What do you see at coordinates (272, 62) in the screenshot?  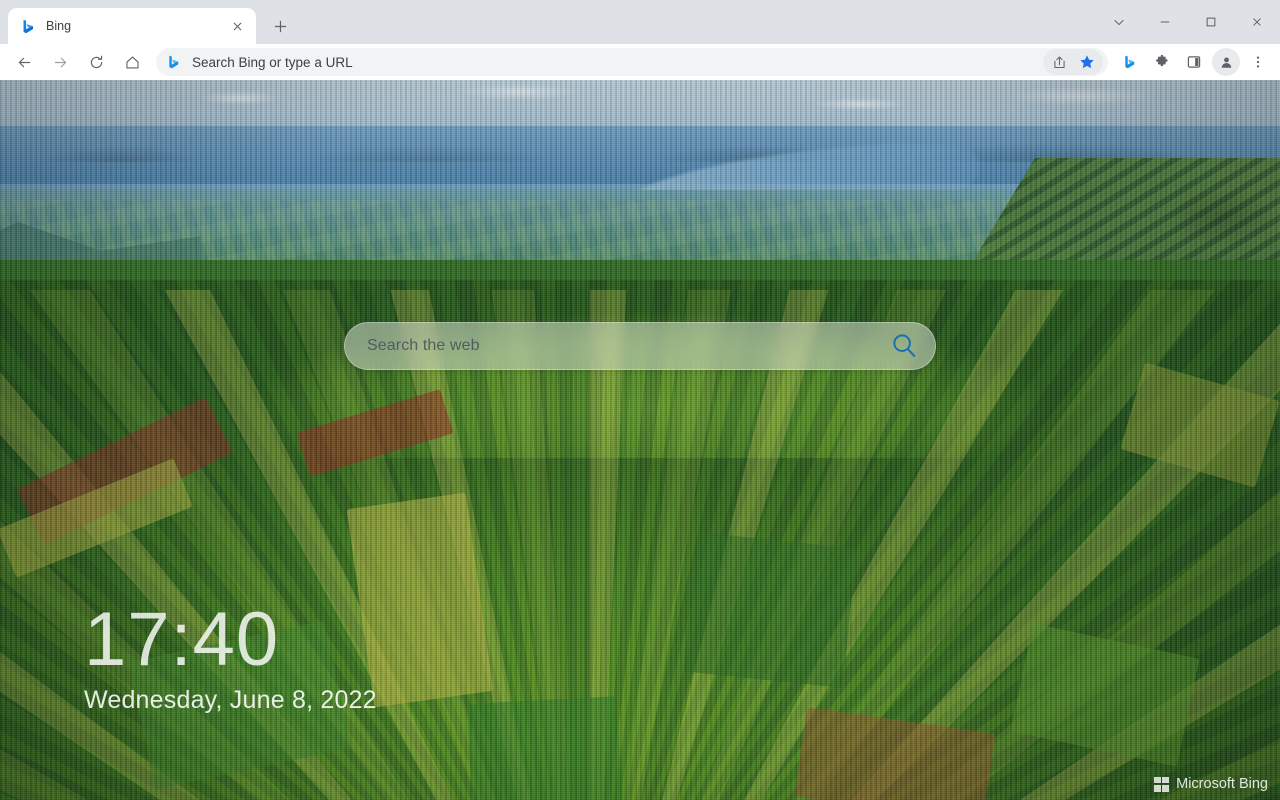 I see `address-bar-text: Search Bing or type a URL` at bounding box center [272, 62].